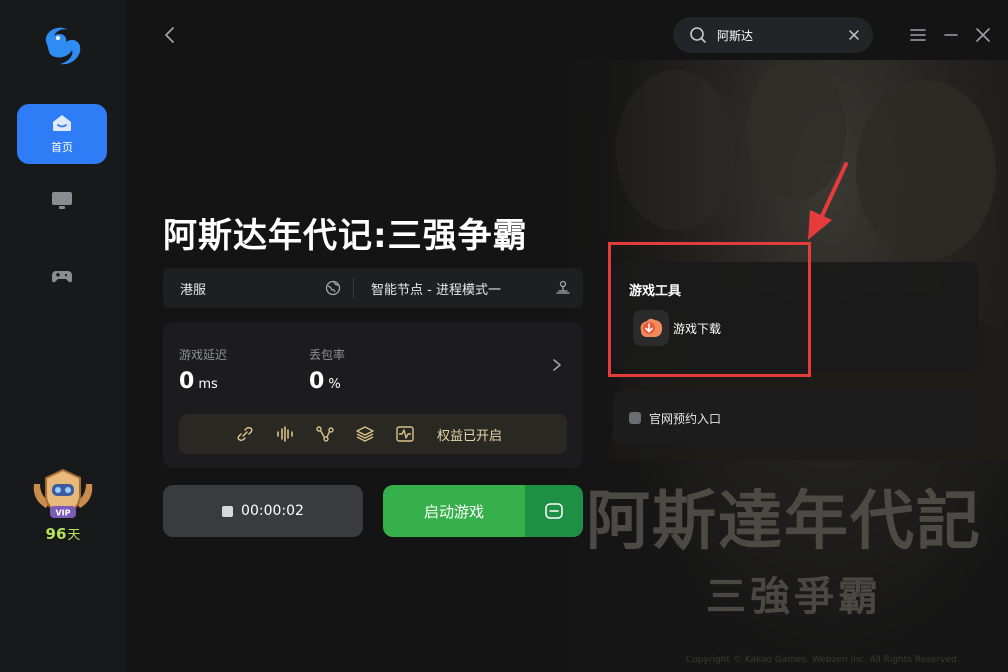  I want to click on gamepad-icon, so click(62, 277).